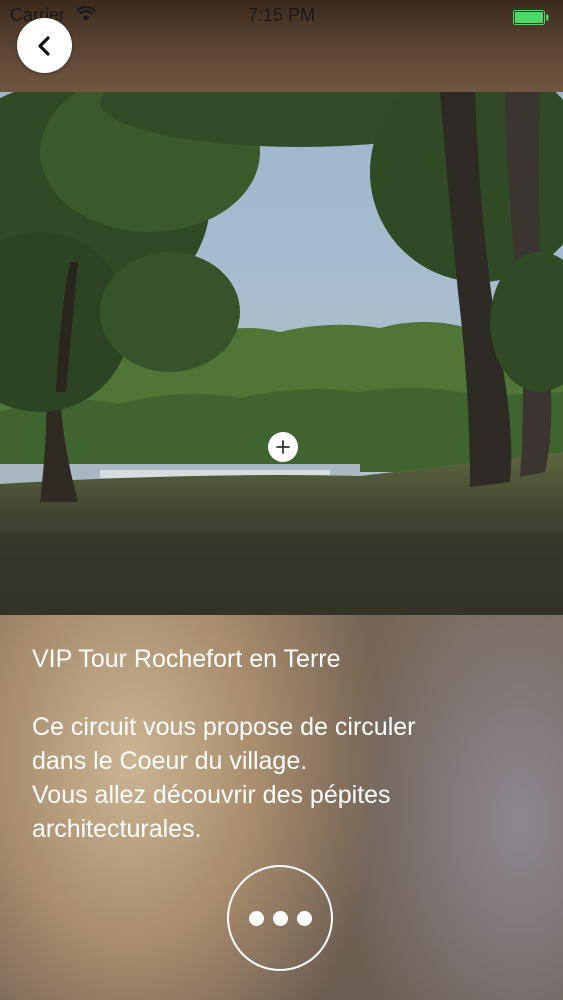 This screenshot has width=563, height=1000. Describe the element at coordinates (117, 829) in the screenshot. I see `description-line: architecturales.` at that location.